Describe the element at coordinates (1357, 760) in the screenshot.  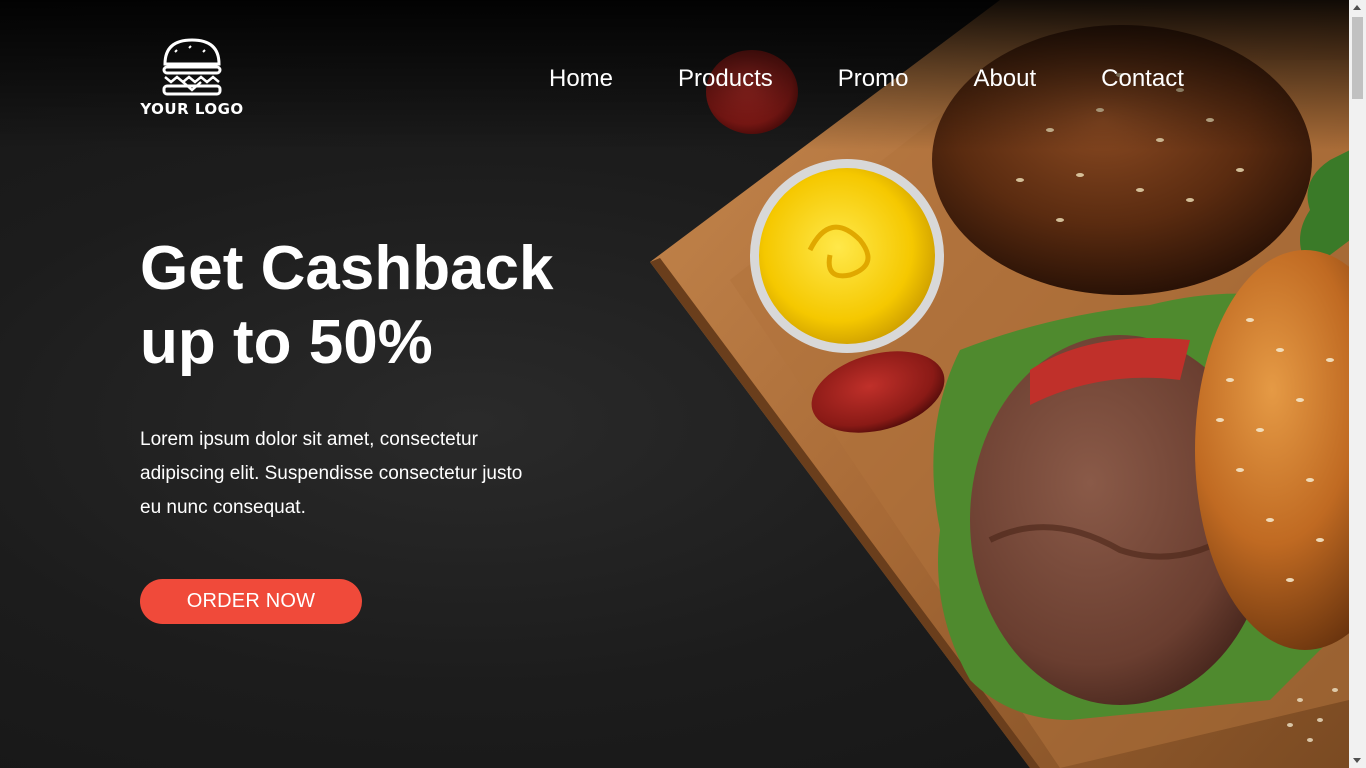
I see `scroll-down-arrow-icon` at that location.